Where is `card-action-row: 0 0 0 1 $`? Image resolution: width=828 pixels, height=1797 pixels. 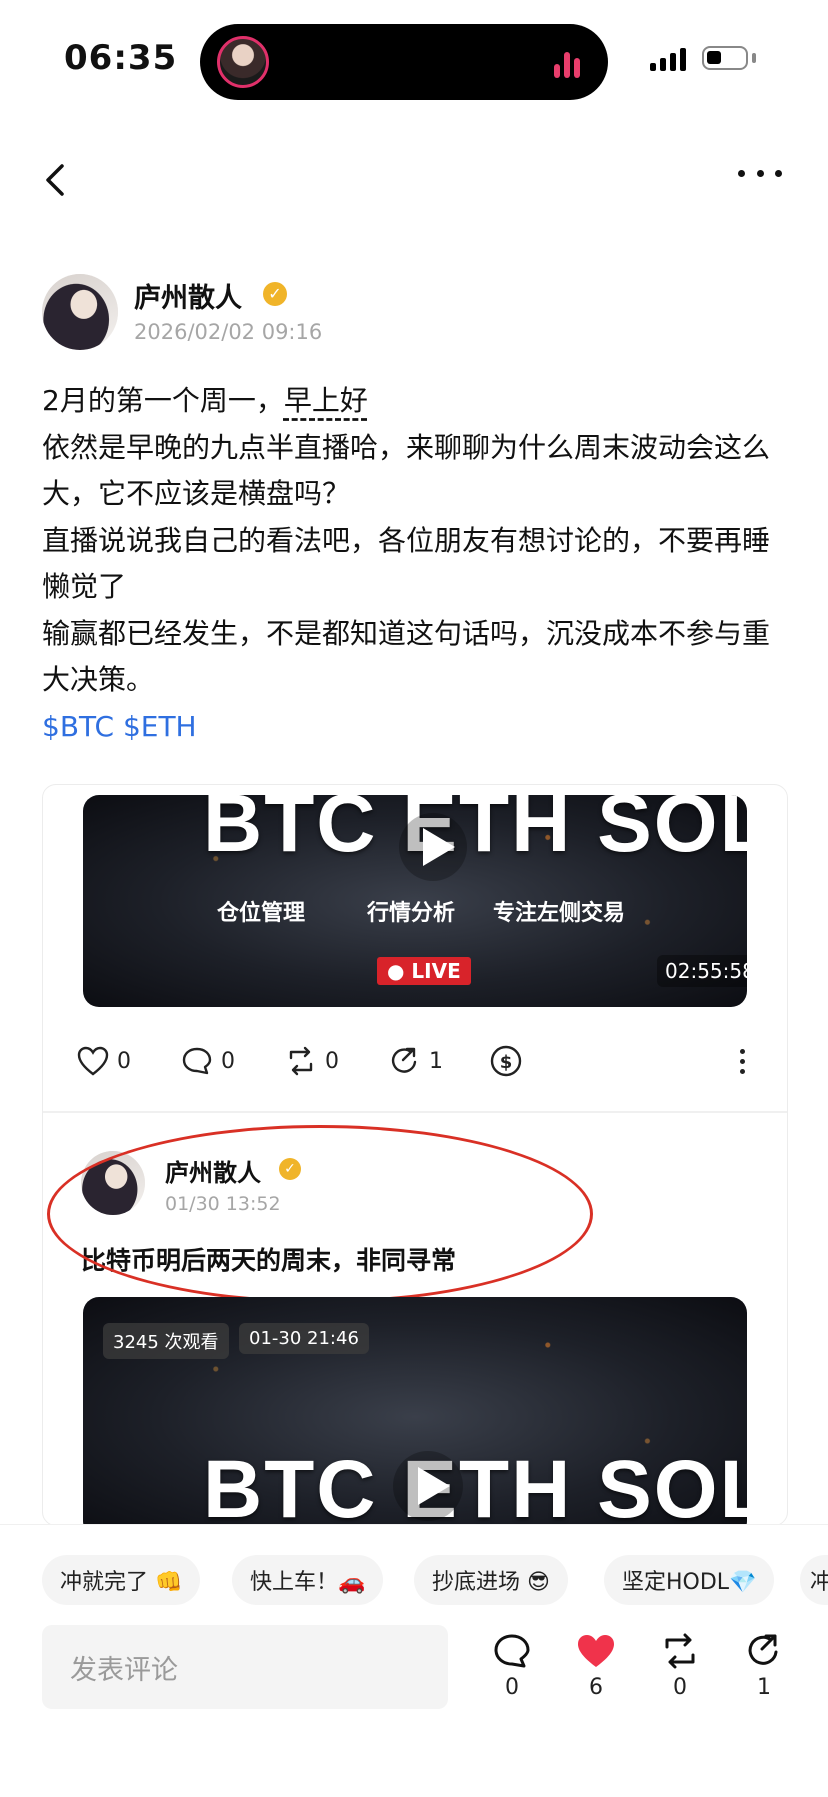 card-action-row: 0 0 0 1 $ is located at coordinates (412, 1061).